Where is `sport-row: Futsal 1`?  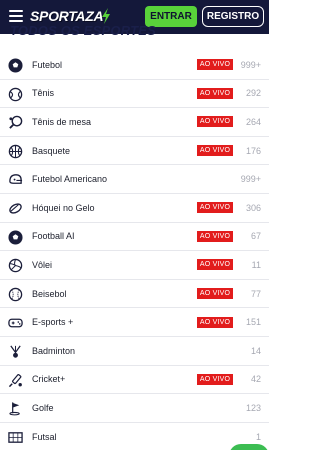
sport-row: Futsal 1 is located at coordinates (134, 436).